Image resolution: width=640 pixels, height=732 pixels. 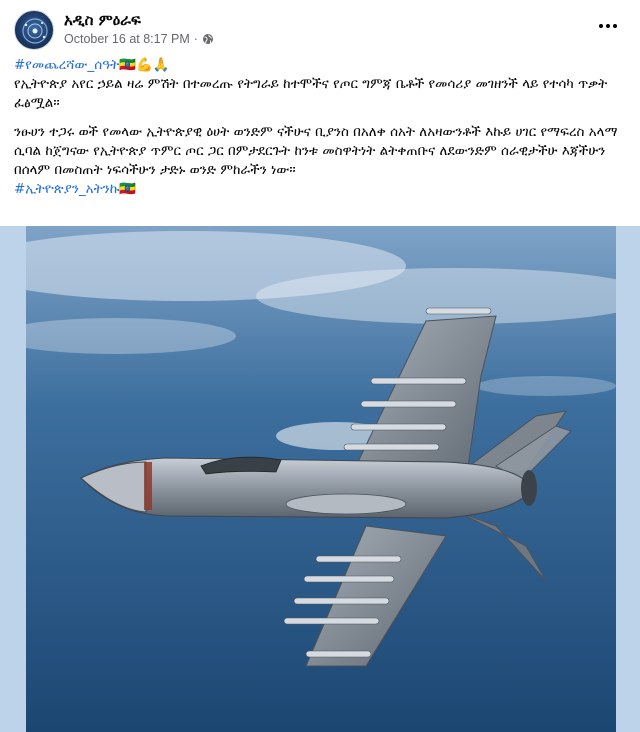 I want to click on avatar, so click(x=34, y=30).